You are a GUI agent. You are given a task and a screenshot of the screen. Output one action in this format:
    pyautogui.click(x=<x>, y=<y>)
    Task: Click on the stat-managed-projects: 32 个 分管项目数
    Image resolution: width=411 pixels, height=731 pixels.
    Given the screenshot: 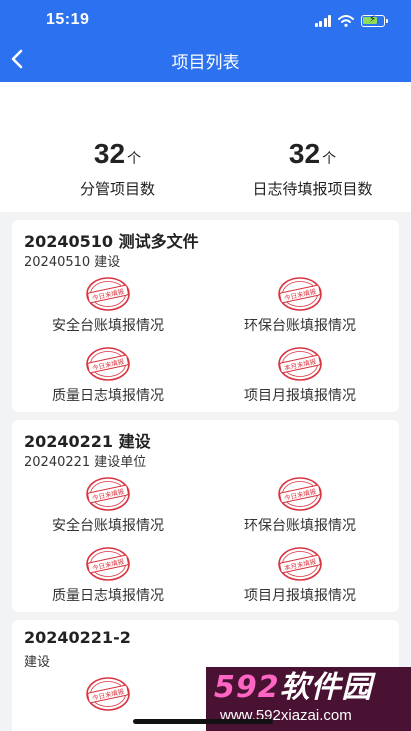 What is the action you would take?
    pyautogui.click(x=117, y=168)
    